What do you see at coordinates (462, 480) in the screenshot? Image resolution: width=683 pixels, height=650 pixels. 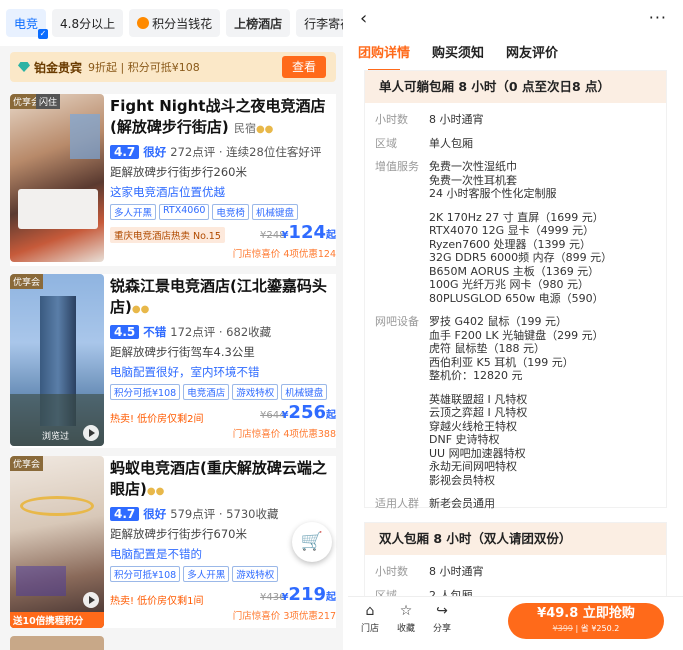 I see `detail-value-line: 影视会员特权` at bounding box center [462, 480].